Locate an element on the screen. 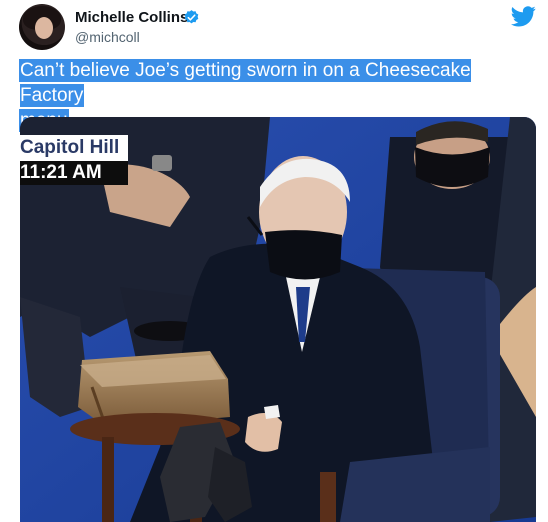 The image size is (548, 522). chyron-time: 11:21 AM is located at coordinates (74, 173).